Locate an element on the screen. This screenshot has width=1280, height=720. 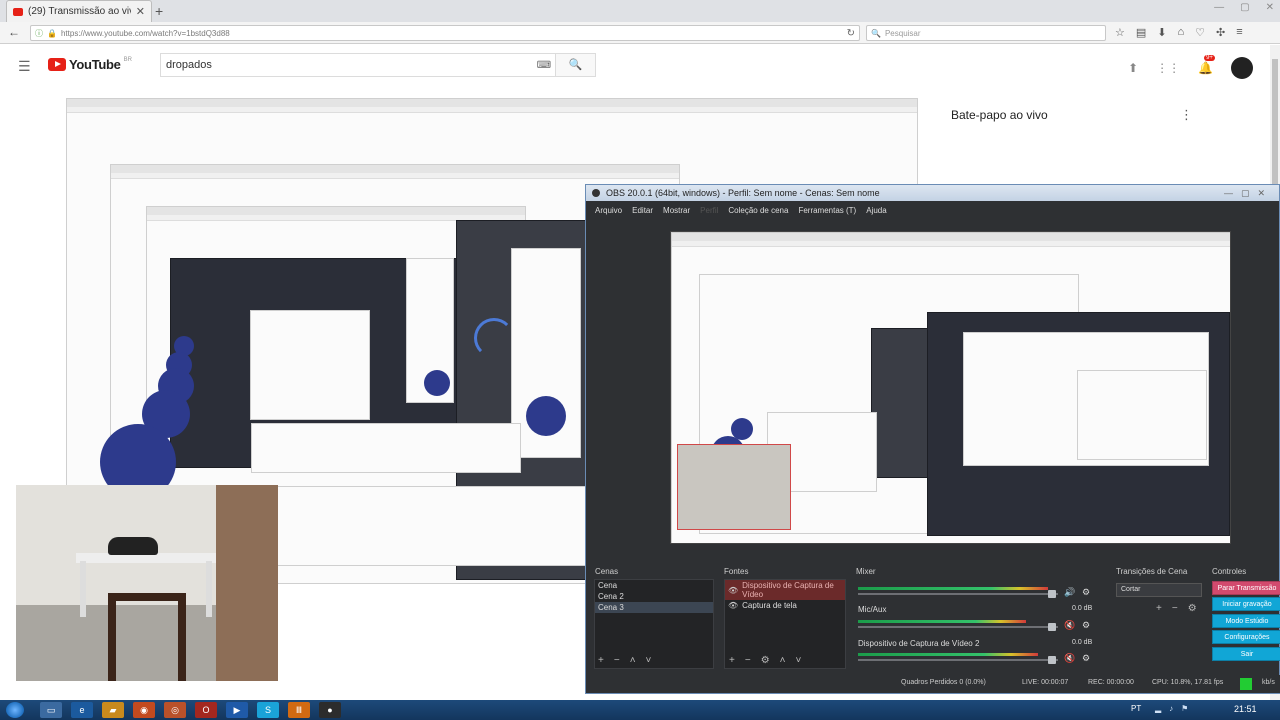
close-window-icon: ✕ is located at coordinates (1270, 7).